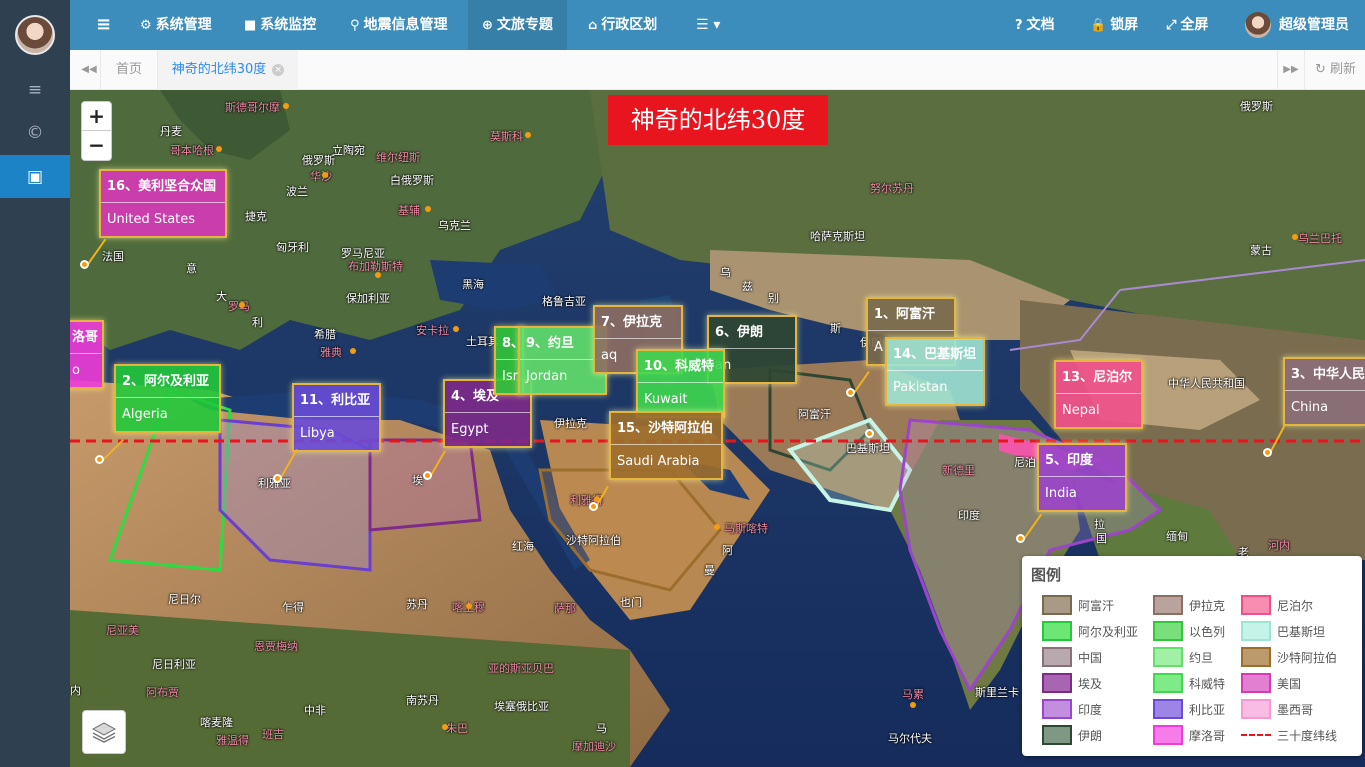 The height and width of the screenshot is (767, 1365). I want to click on map-label: 曼, so click(709, 570).